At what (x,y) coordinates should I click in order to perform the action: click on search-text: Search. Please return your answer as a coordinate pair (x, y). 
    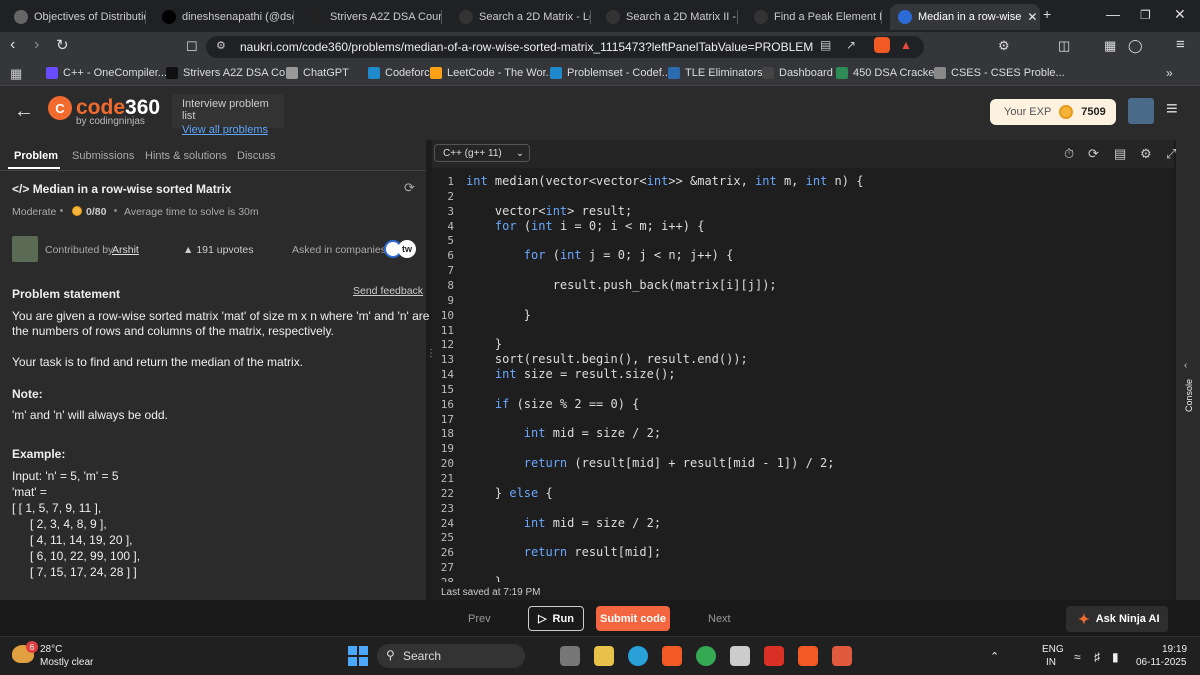
    Looking at the image, I should click on (422, 656).